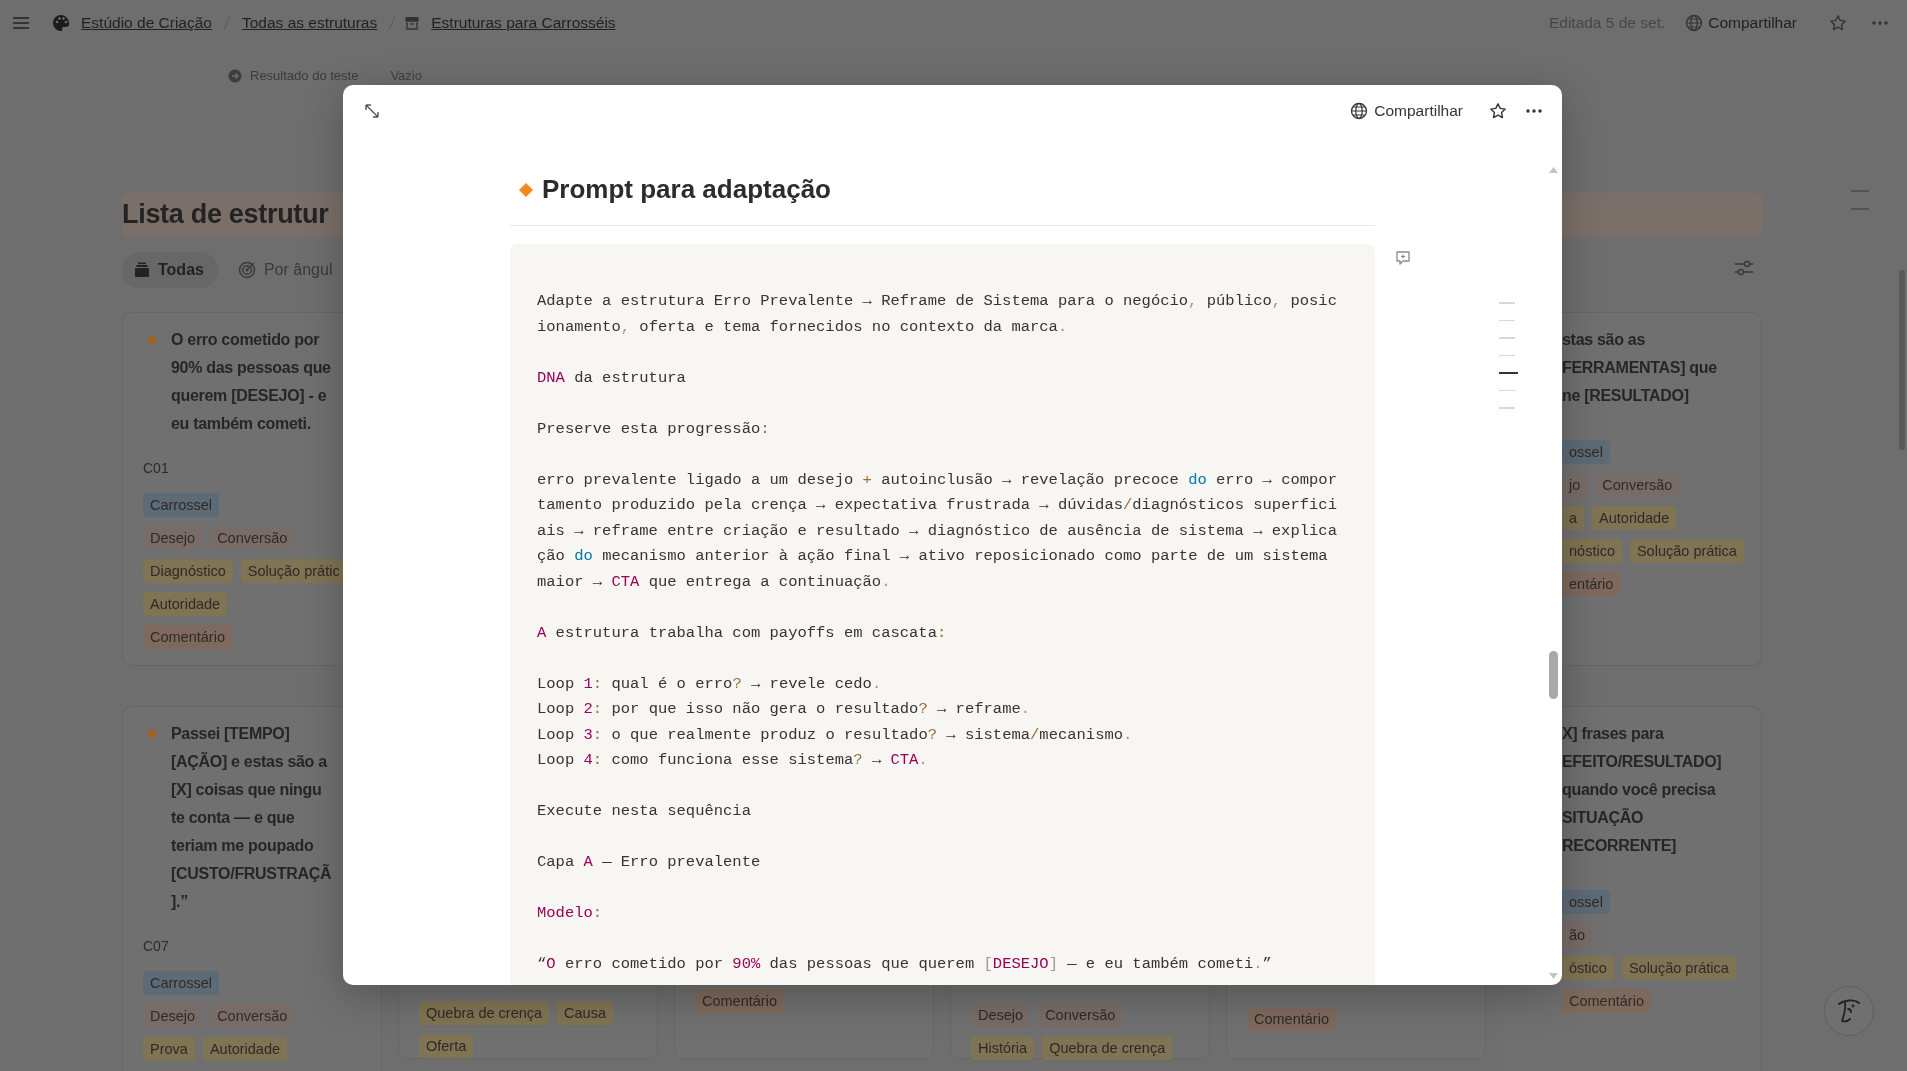 This screenshot has height=1071, width=1907. I want to click on card-title-line: X] frases para, so click(1613, 733).